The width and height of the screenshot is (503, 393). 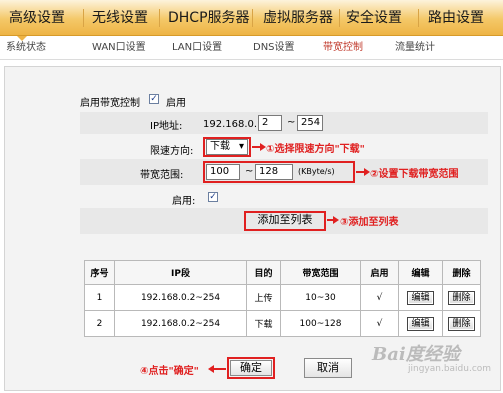 I want to click on ip-address-label: IP地址:, so click(x=166, y=126).